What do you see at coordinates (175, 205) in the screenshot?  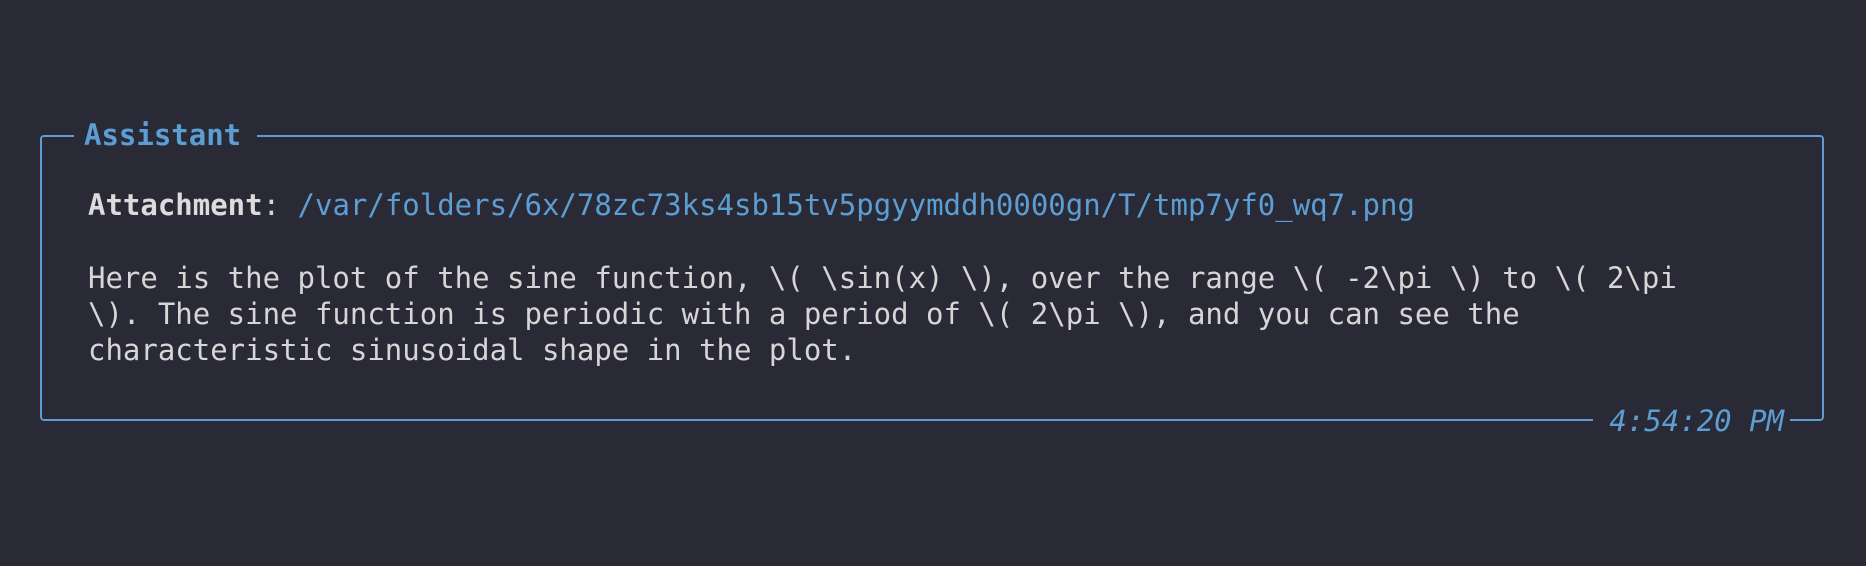 I see `attachment-label: Attachment` at bounding box center [175, 205].